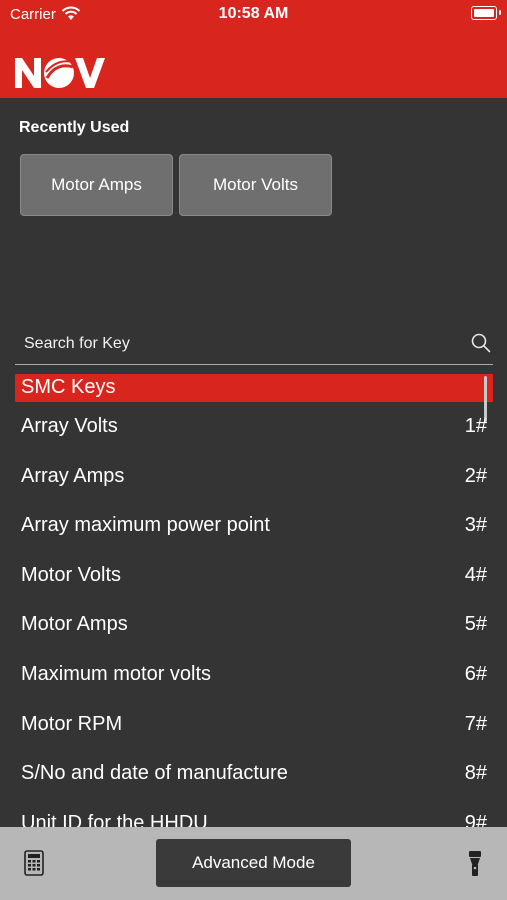  Describe the element at coordinates (74, 624) in the screenshot. I see `item-label: Motor Amps` at that location.